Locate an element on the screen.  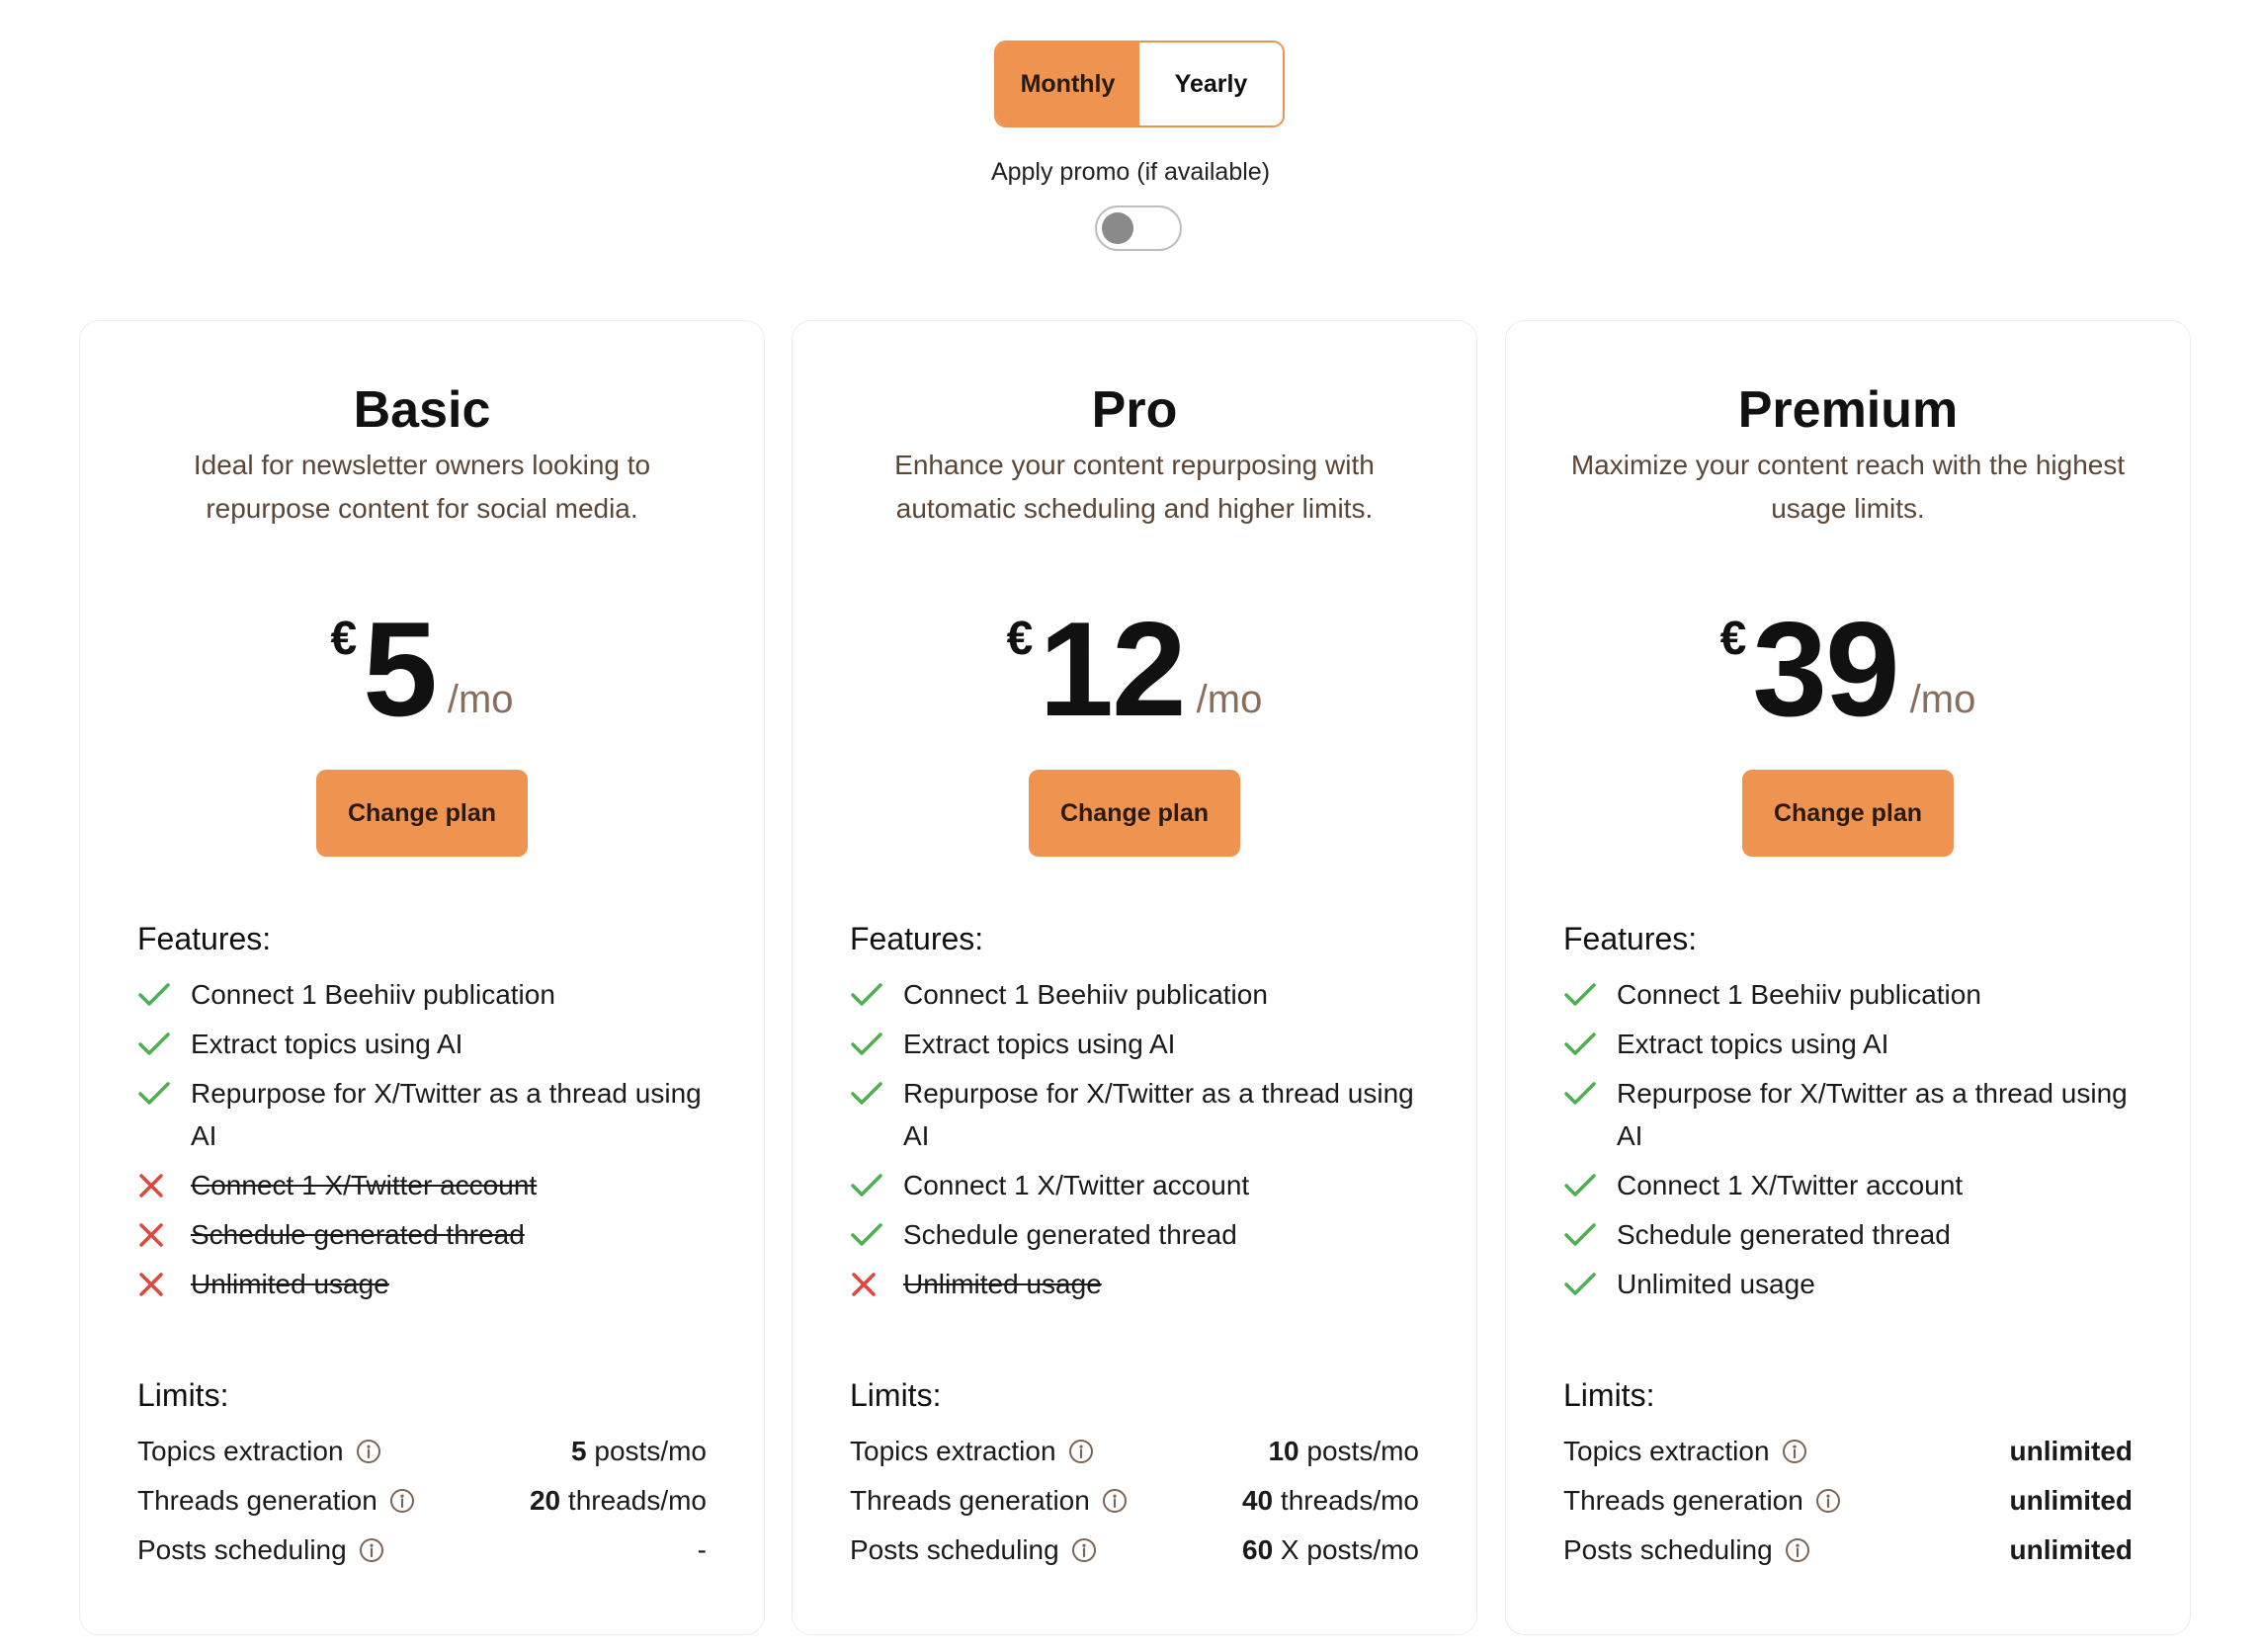
limit-value-number: 60 is located at coordinates (1258, 1549).